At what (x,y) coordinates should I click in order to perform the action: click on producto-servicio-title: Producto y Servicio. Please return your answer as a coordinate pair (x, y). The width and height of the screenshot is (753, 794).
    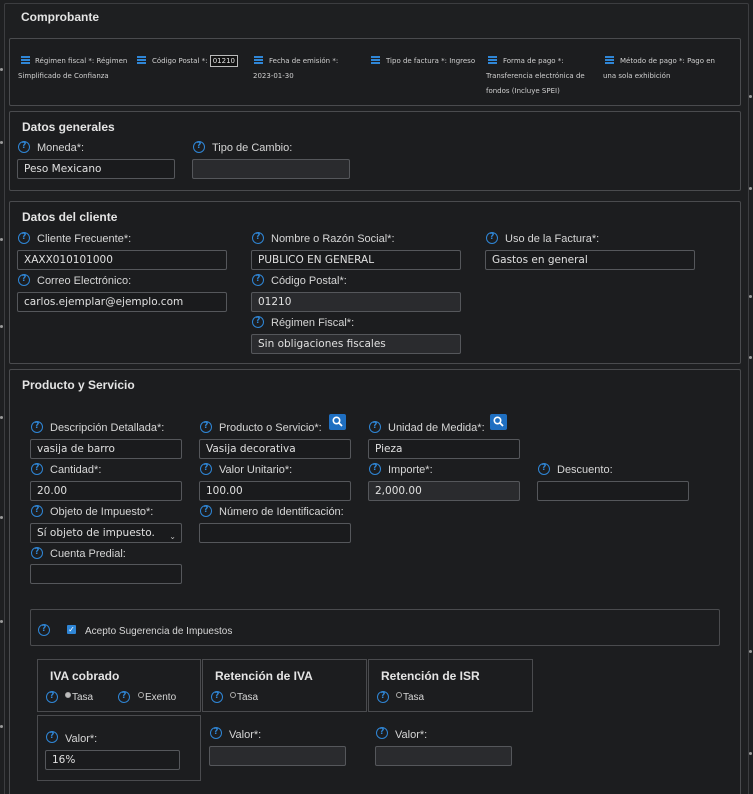
    Looking at the image, I should click on (78, 385).